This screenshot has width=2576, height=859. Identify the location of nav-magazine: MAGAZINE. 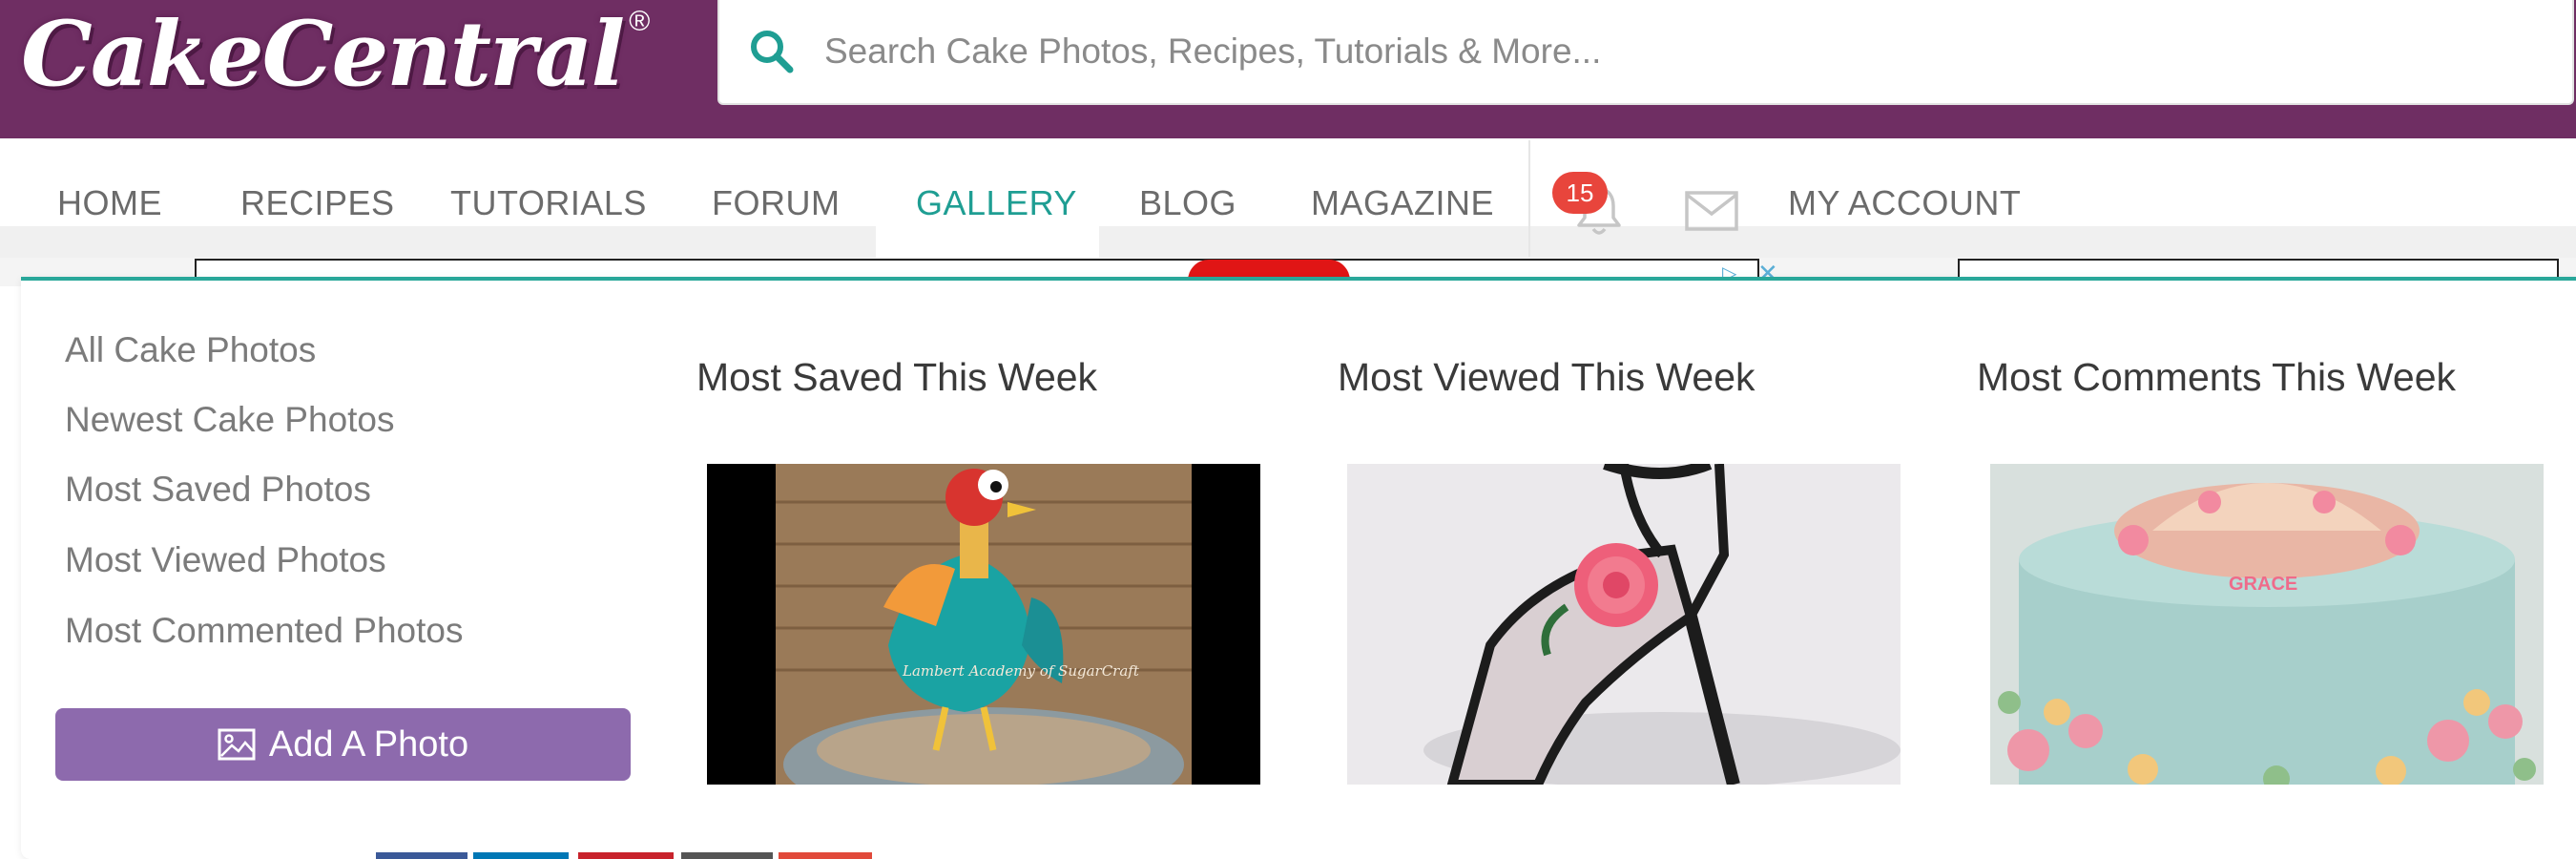
(1402, 203).